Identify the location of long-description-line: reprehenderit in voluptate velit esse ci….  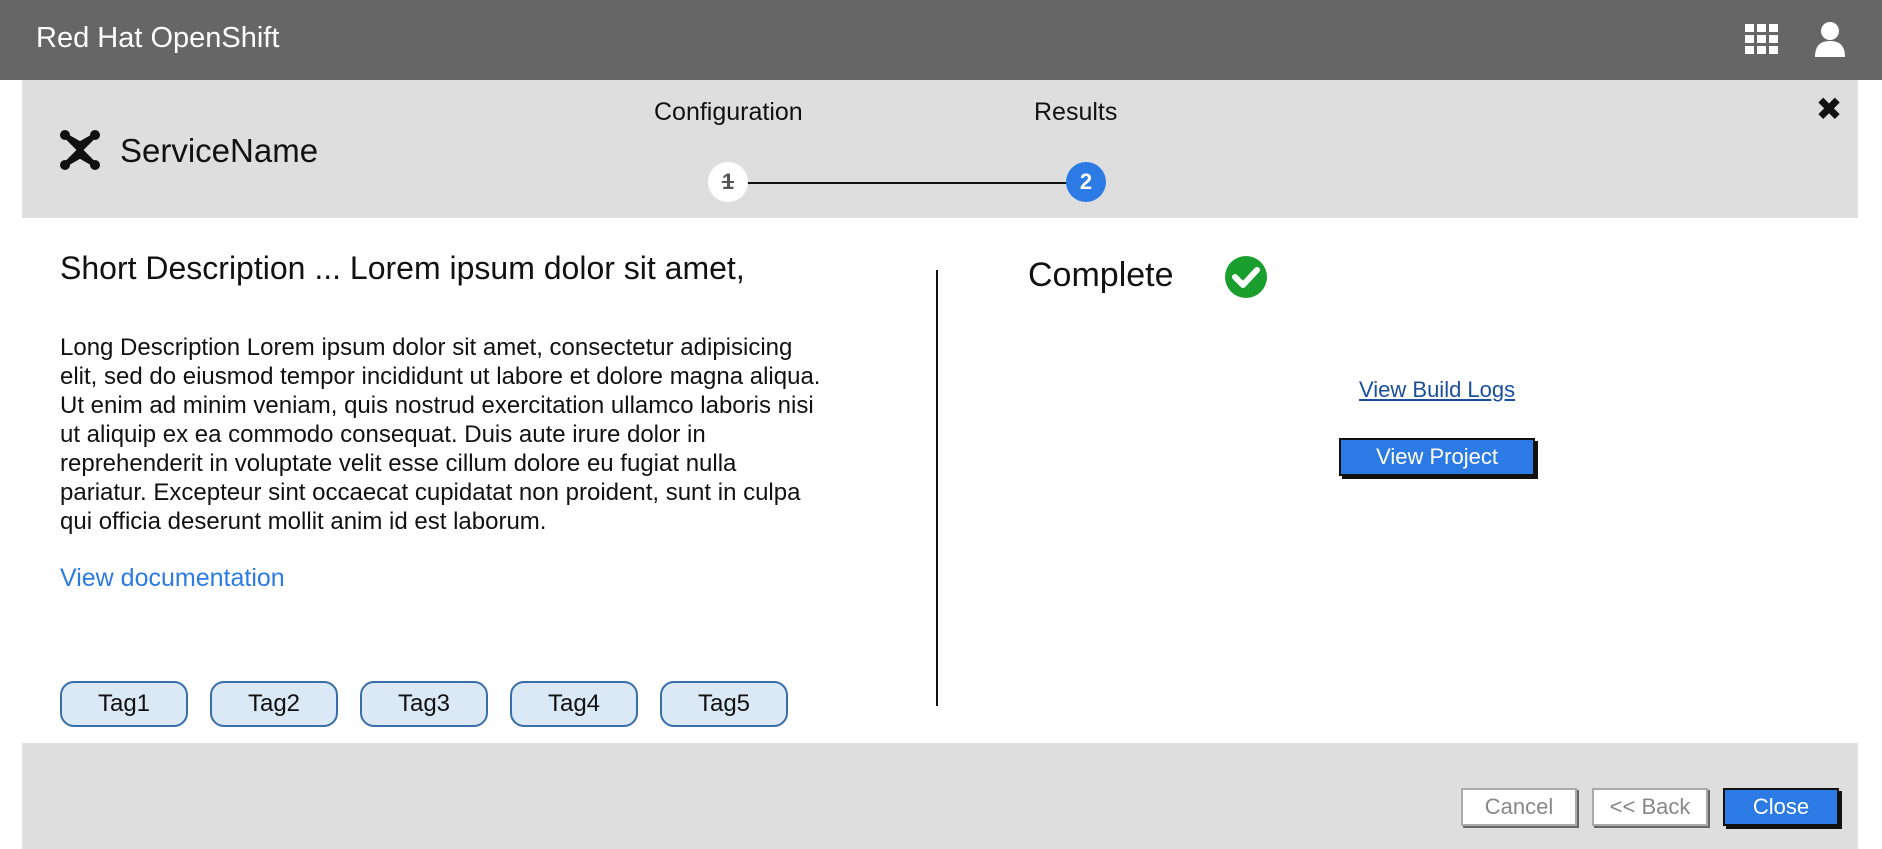
(398, 463).